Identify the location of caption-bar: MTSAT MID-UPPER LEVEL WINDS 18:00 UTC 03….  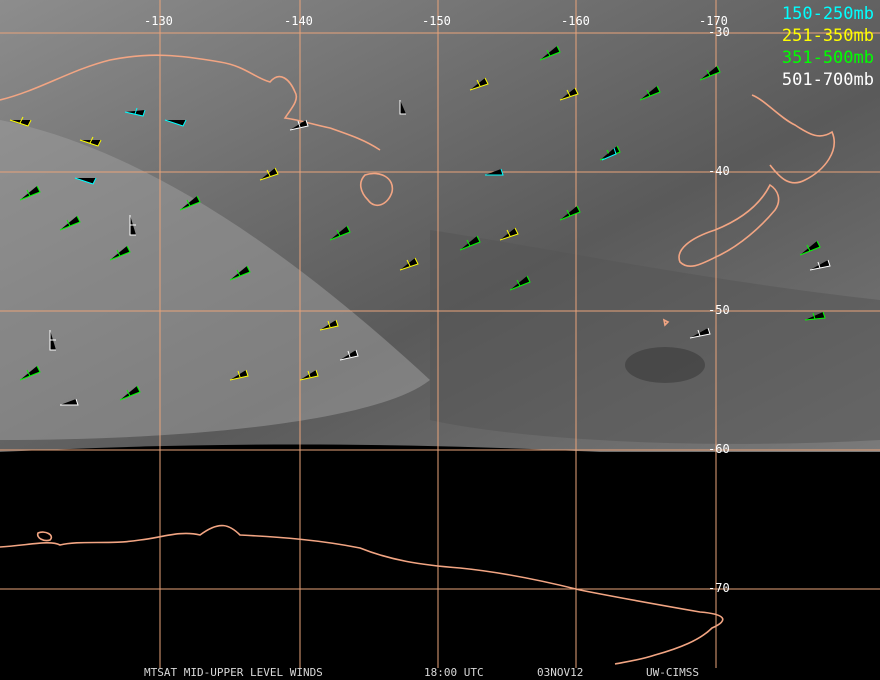
(440, 673).